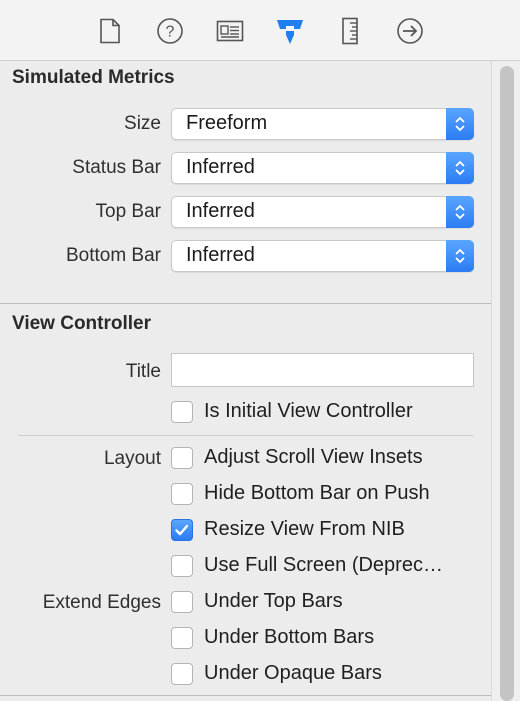 The image size is (520, 701). I want to click on simulated-metrics-title: Simulated Metrics, so click(93, 77).